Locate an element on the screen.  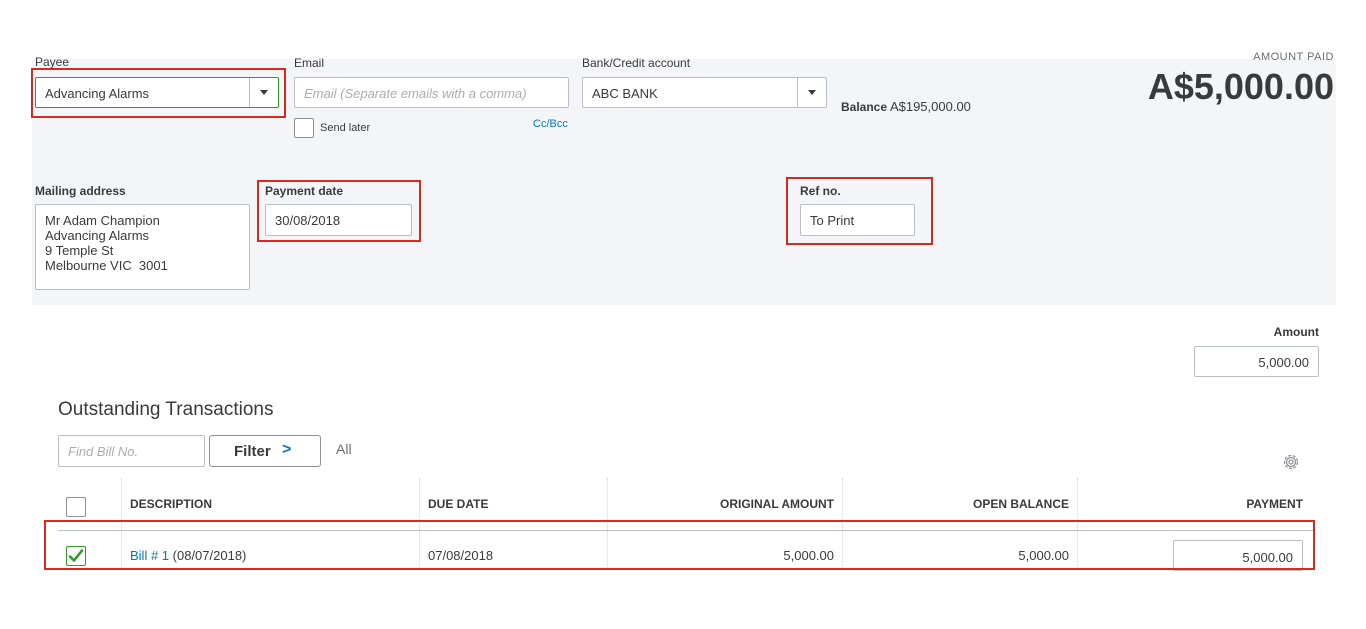
find-bill-input: Find Bill No. is located at coordinates (131, 451).